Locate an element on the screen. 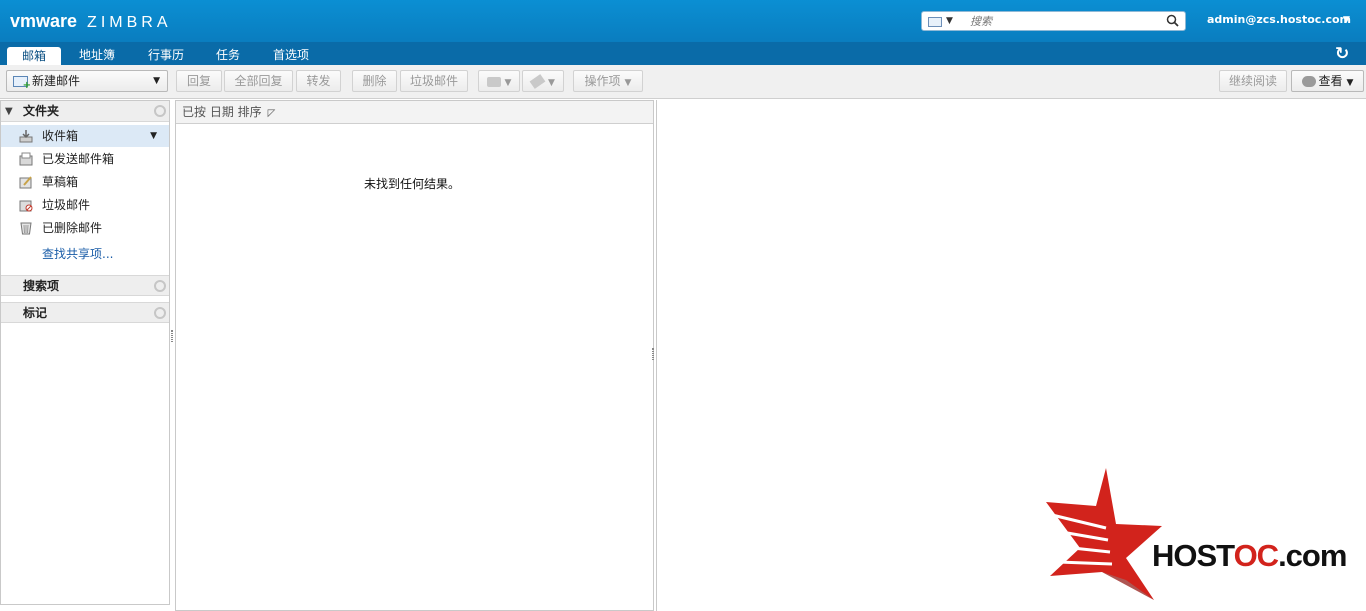 The width and height of the screenshot is (1366, 611). view-button: 查看 ▼ is located at coordinates (1327, 81).